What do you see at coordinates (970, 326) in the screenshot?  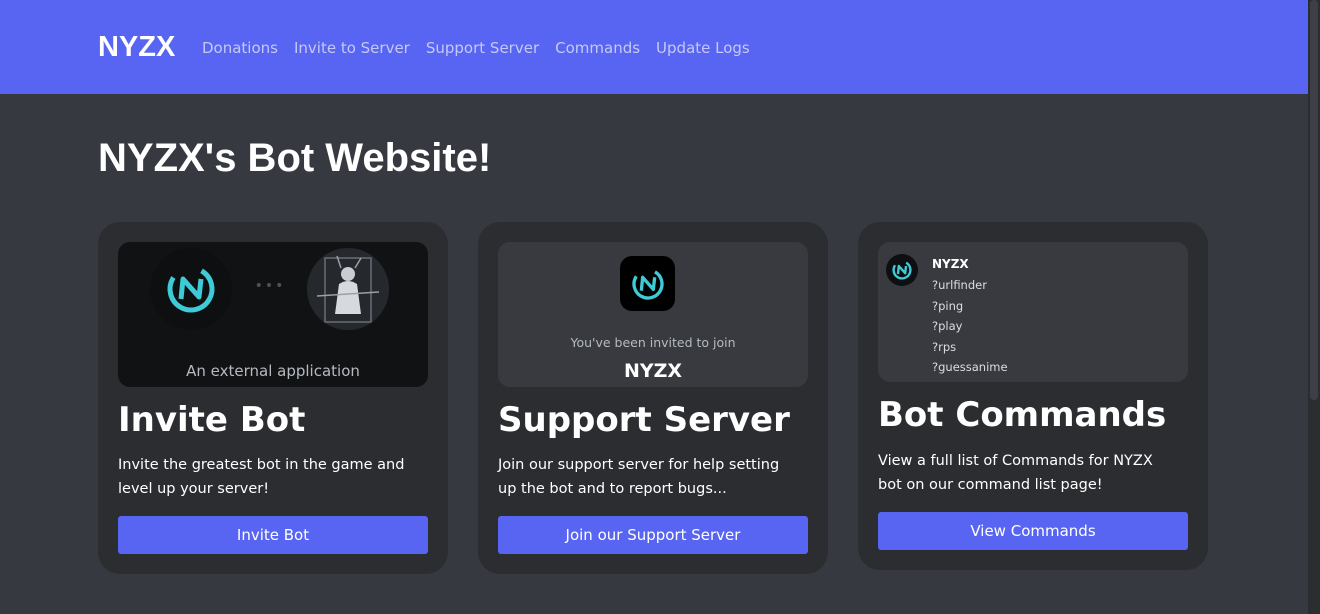 I see `command-list: ?urlfinder ?ping ?play ?rps ?guessanime` at bounding box center [970, 326].